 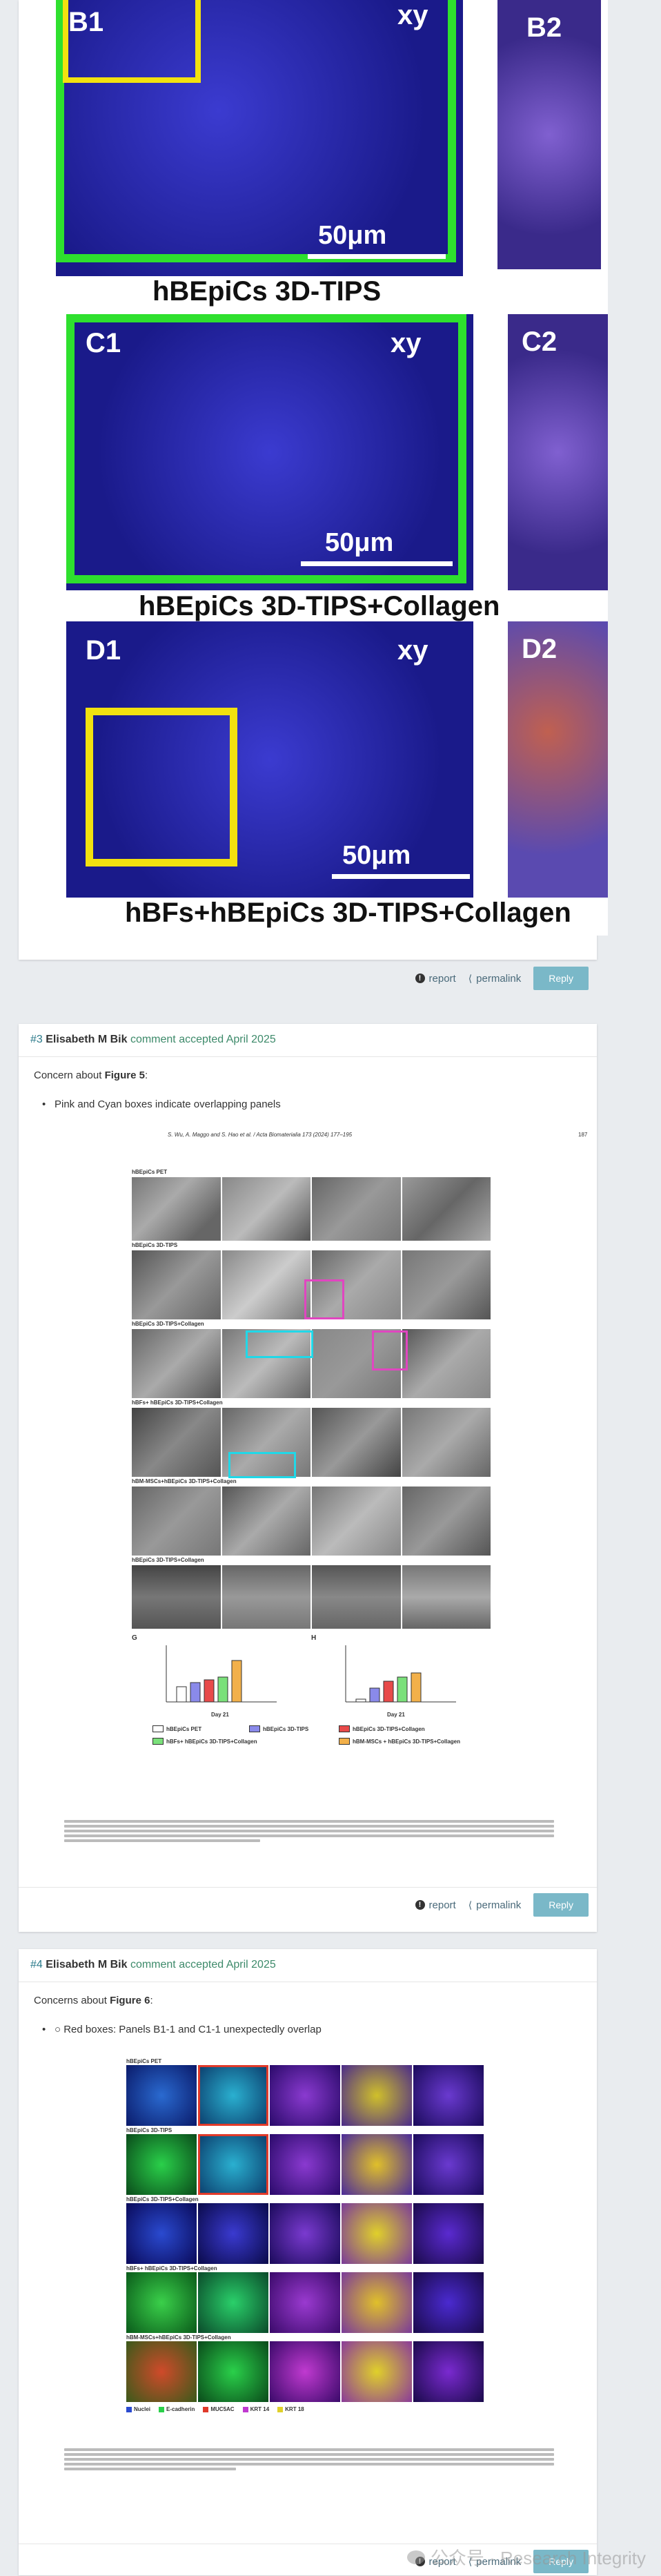 What do you see at coordinates (286, 1729) in the screenshot?
I see `legend-item: hBEpiCs 3D-TIPS` at bounding box center [286, 1729].